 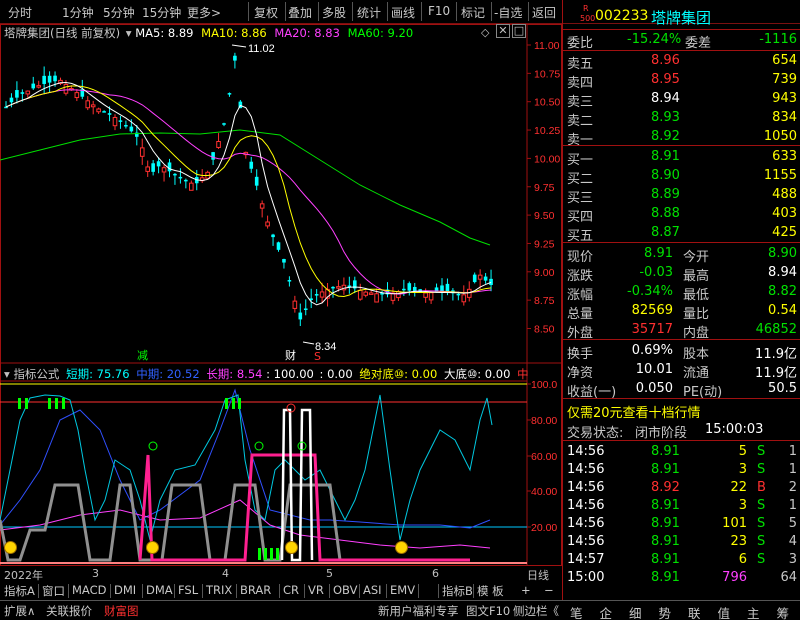 What do you see at coordinates (792, 487) in the screenshot?
I see `tick-count: 2` at bounding box center [792, 487].